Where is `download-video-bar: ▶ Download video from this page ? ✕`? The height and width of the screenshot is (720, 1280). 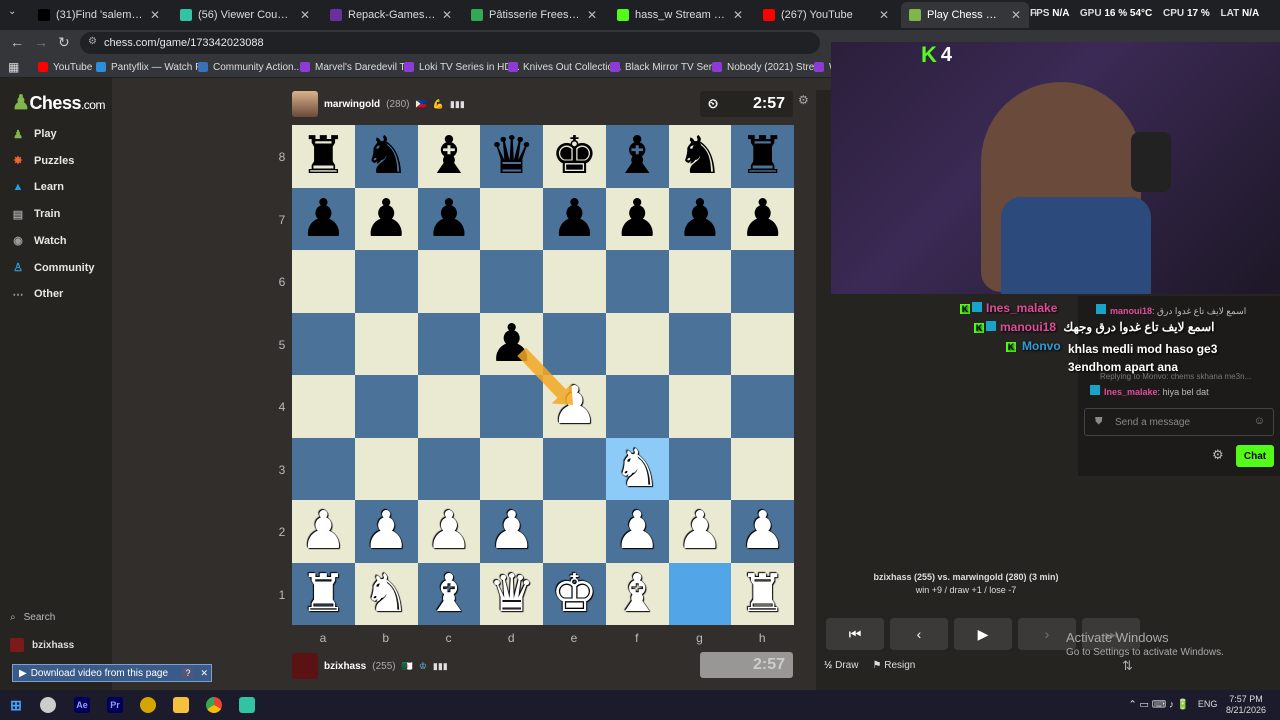
download-video-bar: ▶ Download video from this page ? ✕ is located at coordinates (112, 673).